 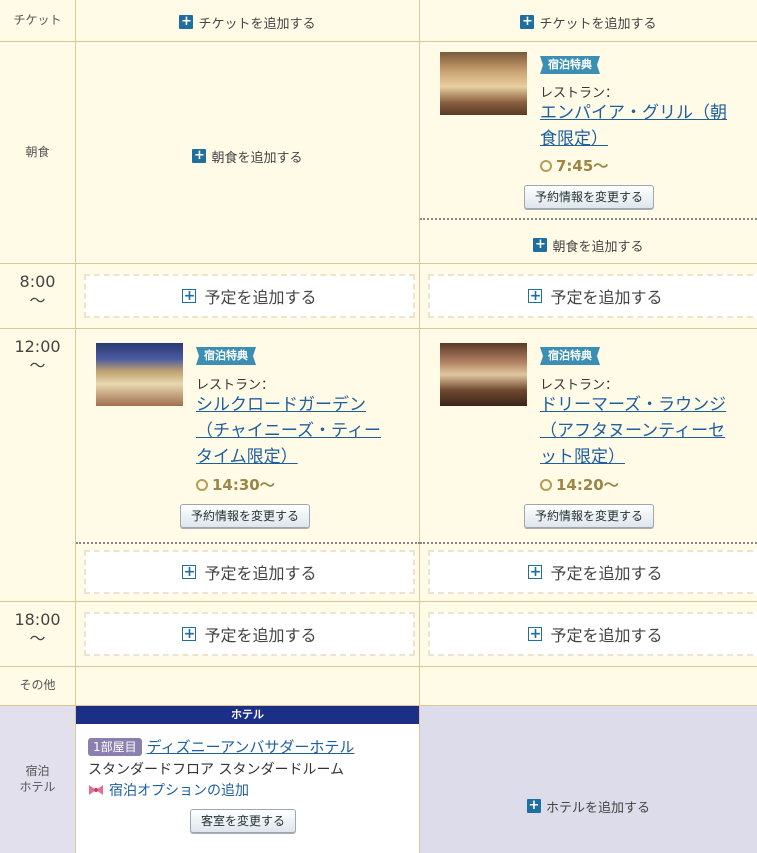 I want to click on reservation-time: 7:45〜, so click(x=574, y=165).